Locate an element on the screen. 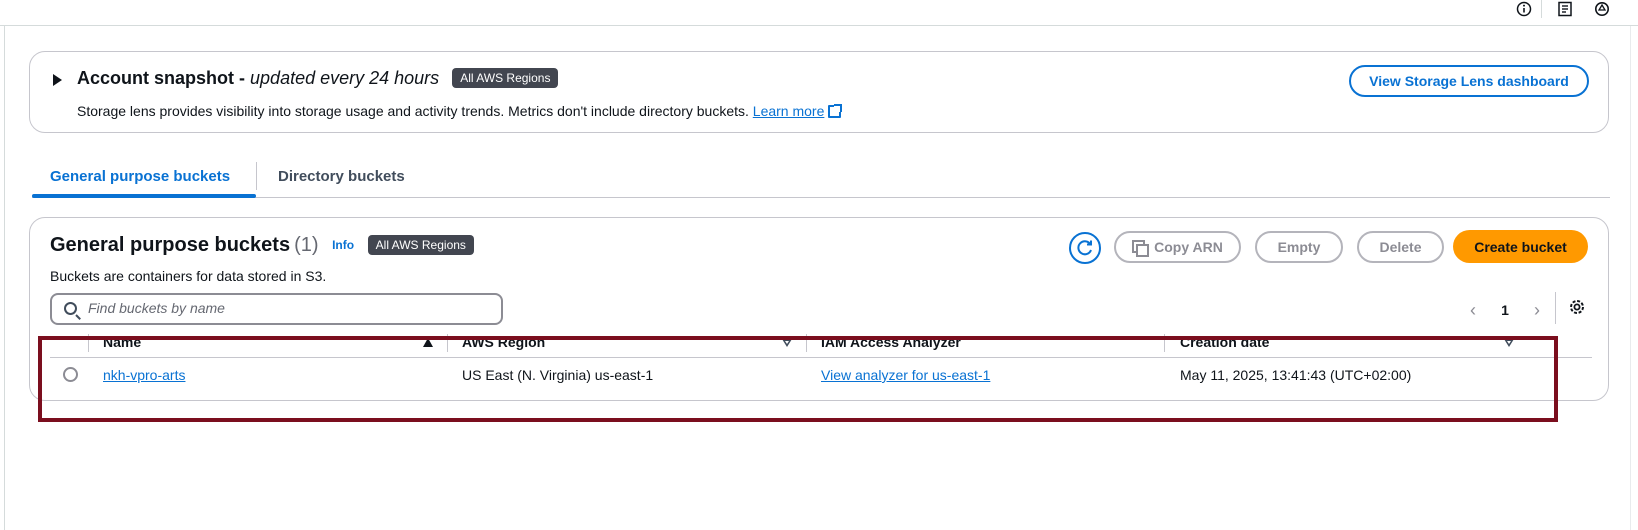 This screenshot has width=1638, height=530. bucket-region: US East (N. Virginia) us-east-1 is located at coordinates (558, 375).